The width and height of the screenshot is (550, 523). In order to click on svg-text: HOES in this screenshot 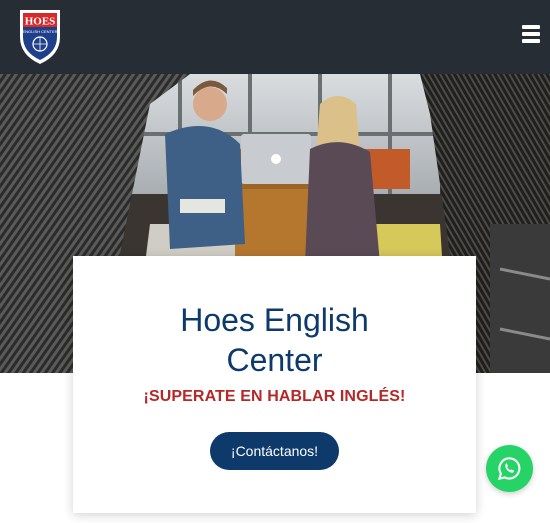, I will do `click(40, 22)`.